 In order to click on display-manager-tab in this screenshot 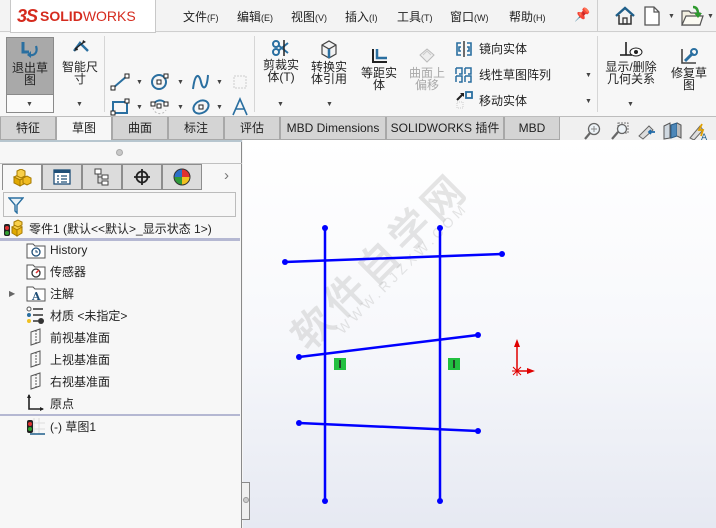, I will do `click(182, 177)`.